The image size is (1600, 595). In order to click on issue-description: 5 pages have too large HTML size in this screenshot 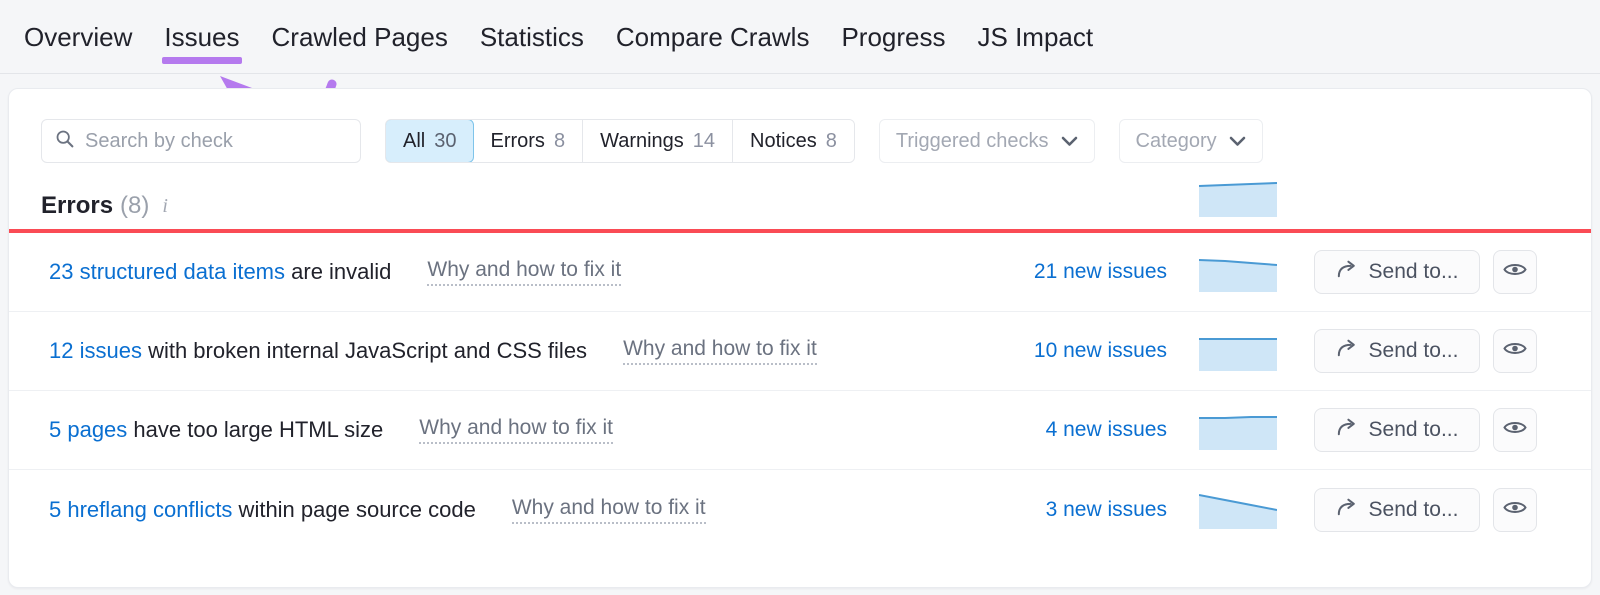, I will do `click(216, 430)`.